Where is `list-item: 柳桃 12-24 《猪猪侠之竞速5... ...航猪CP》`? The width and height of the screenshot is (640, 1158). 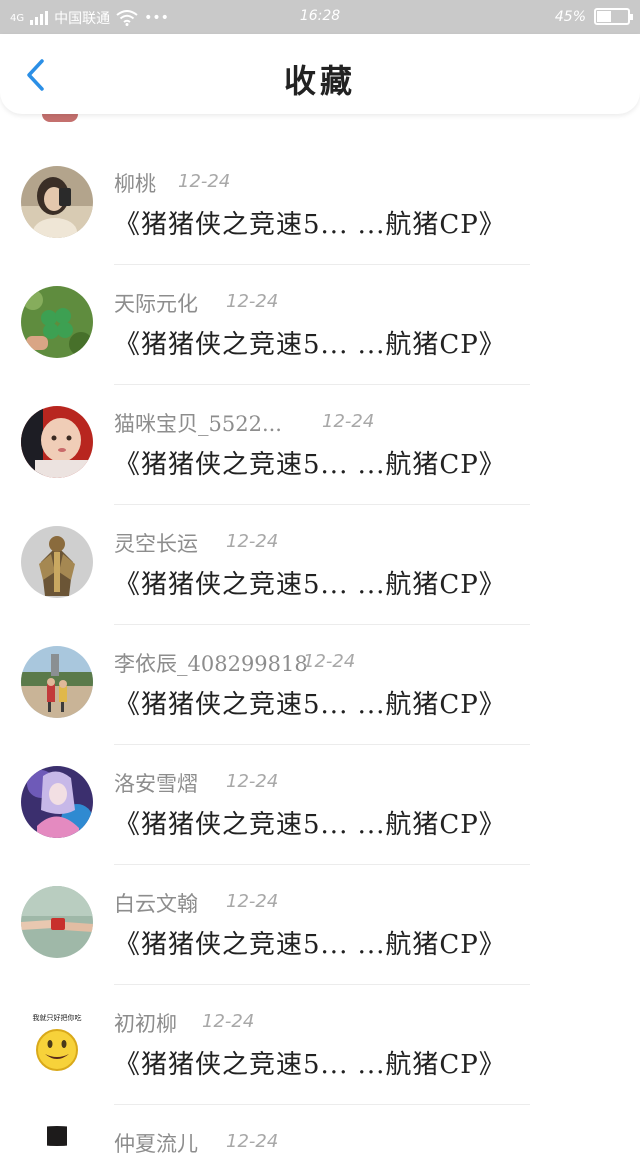 list-item: 柳桃 12-24 《猪猪侠之竞速5... ...航猪CP》 is located at coordinates (320, 189).